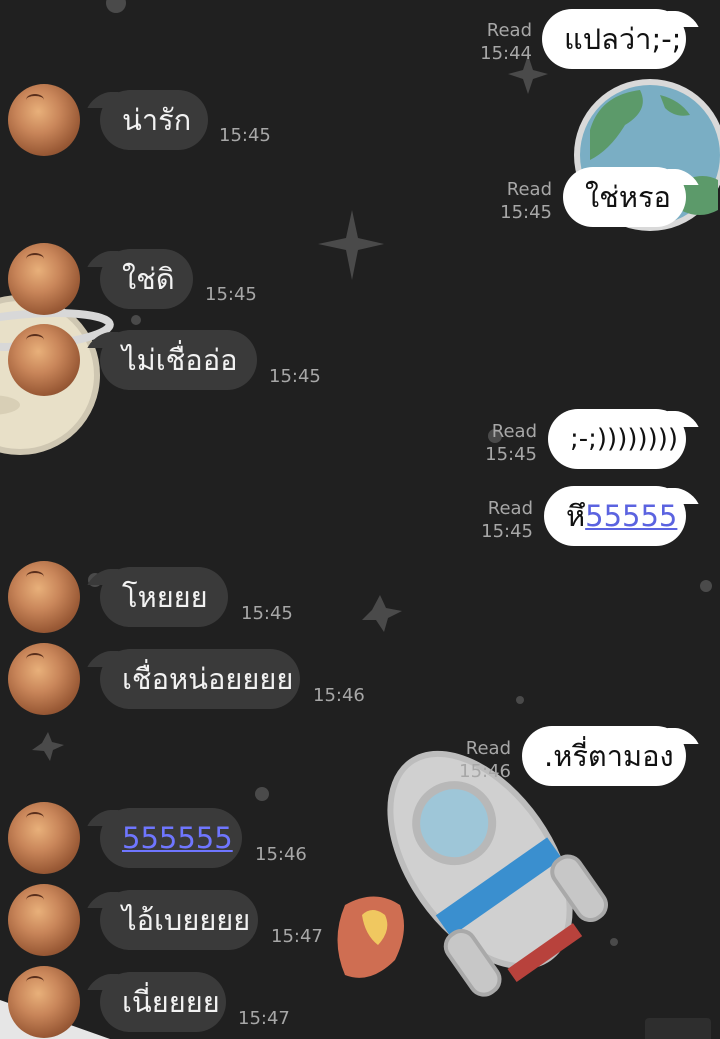 Image resolution: width=720 pixels, height=1039 pixels. Describe the element at coordinates (178, 360) in the screenshot. I see `message-bubble: ไม่เชื่ออ่อ` at that location.